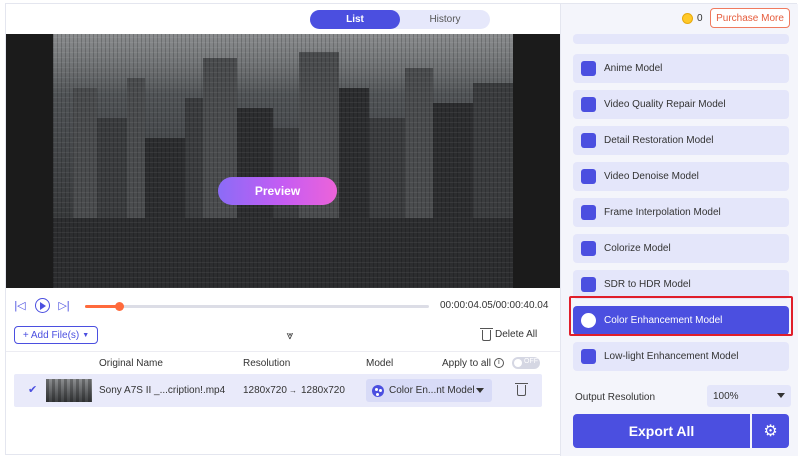 The image size is (800, 458). What do you see at coordinates (750, 18) in the screenshot?
I see `purchase-more-button: Purchase More` at bounding box center [750, 18].